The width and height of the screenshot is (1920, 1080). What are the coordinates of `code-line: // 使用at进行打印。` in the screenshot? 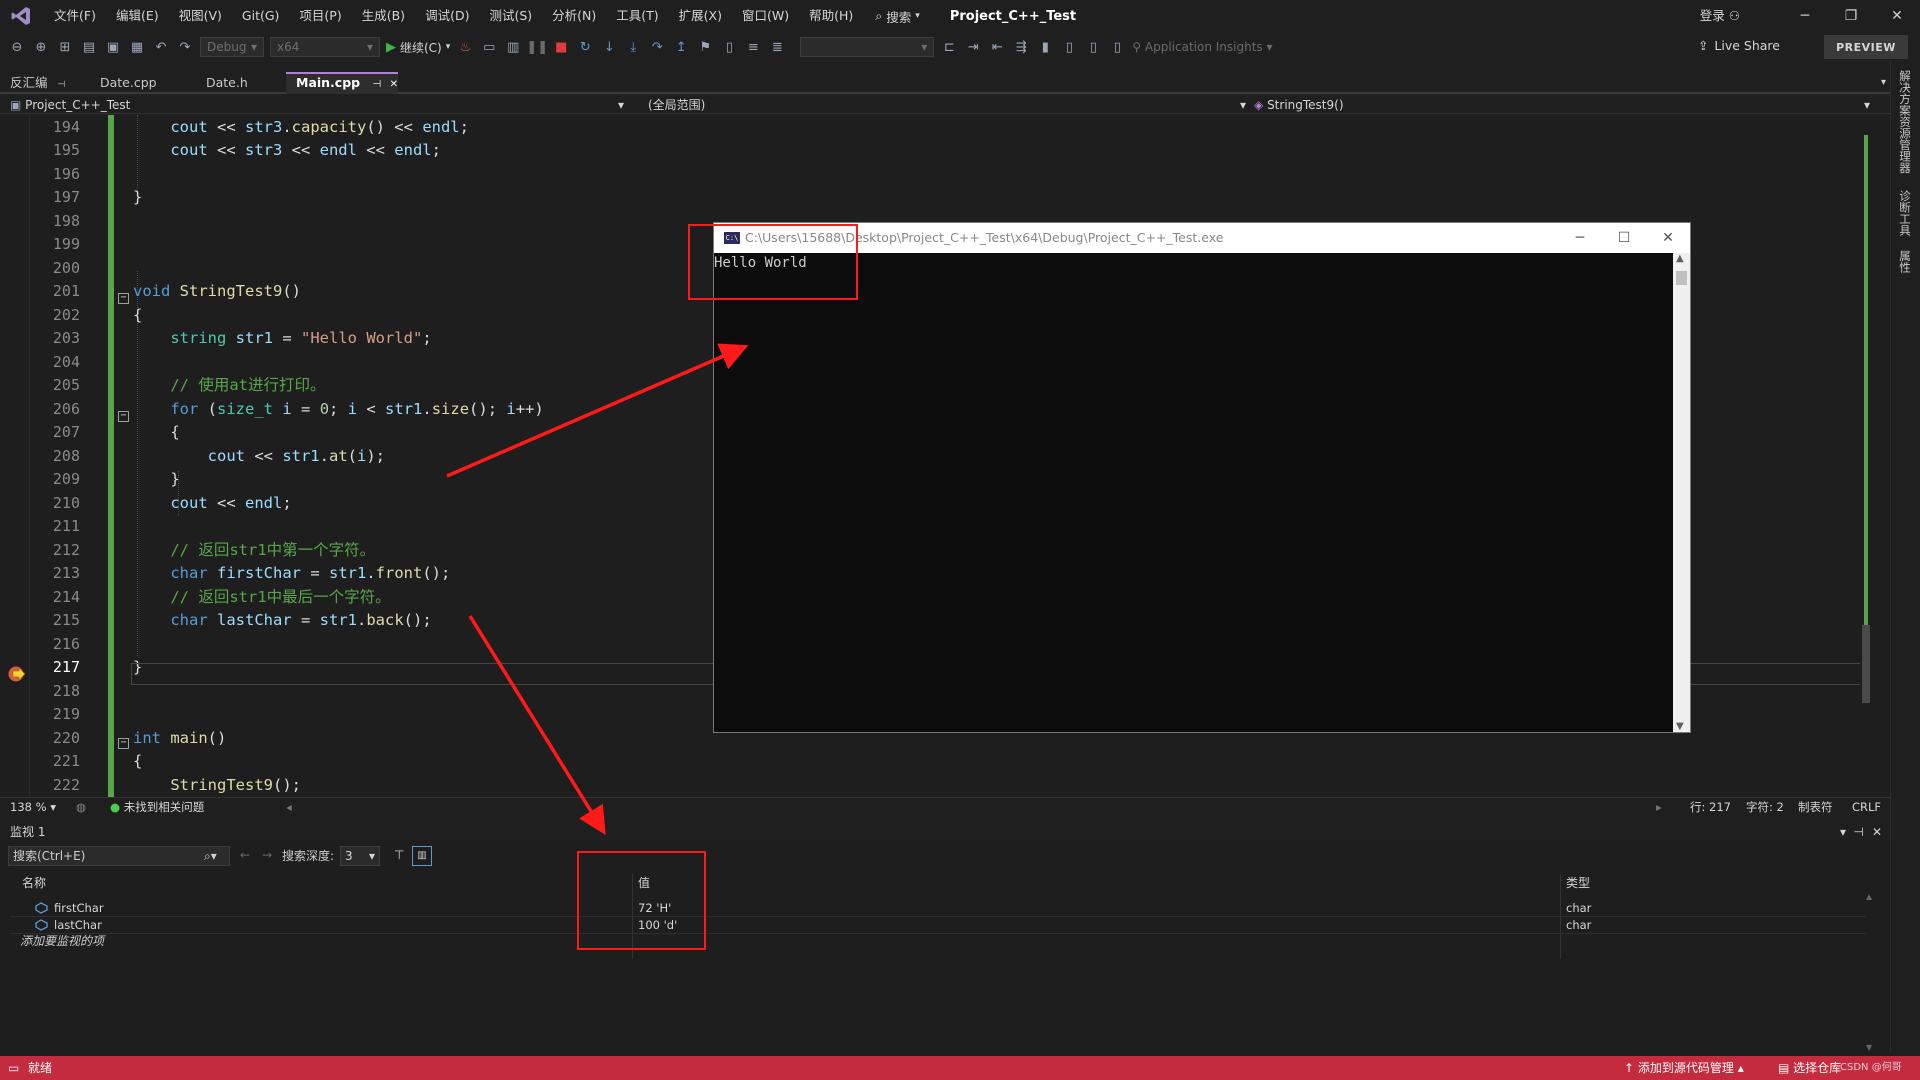 It's located at (229, 386).